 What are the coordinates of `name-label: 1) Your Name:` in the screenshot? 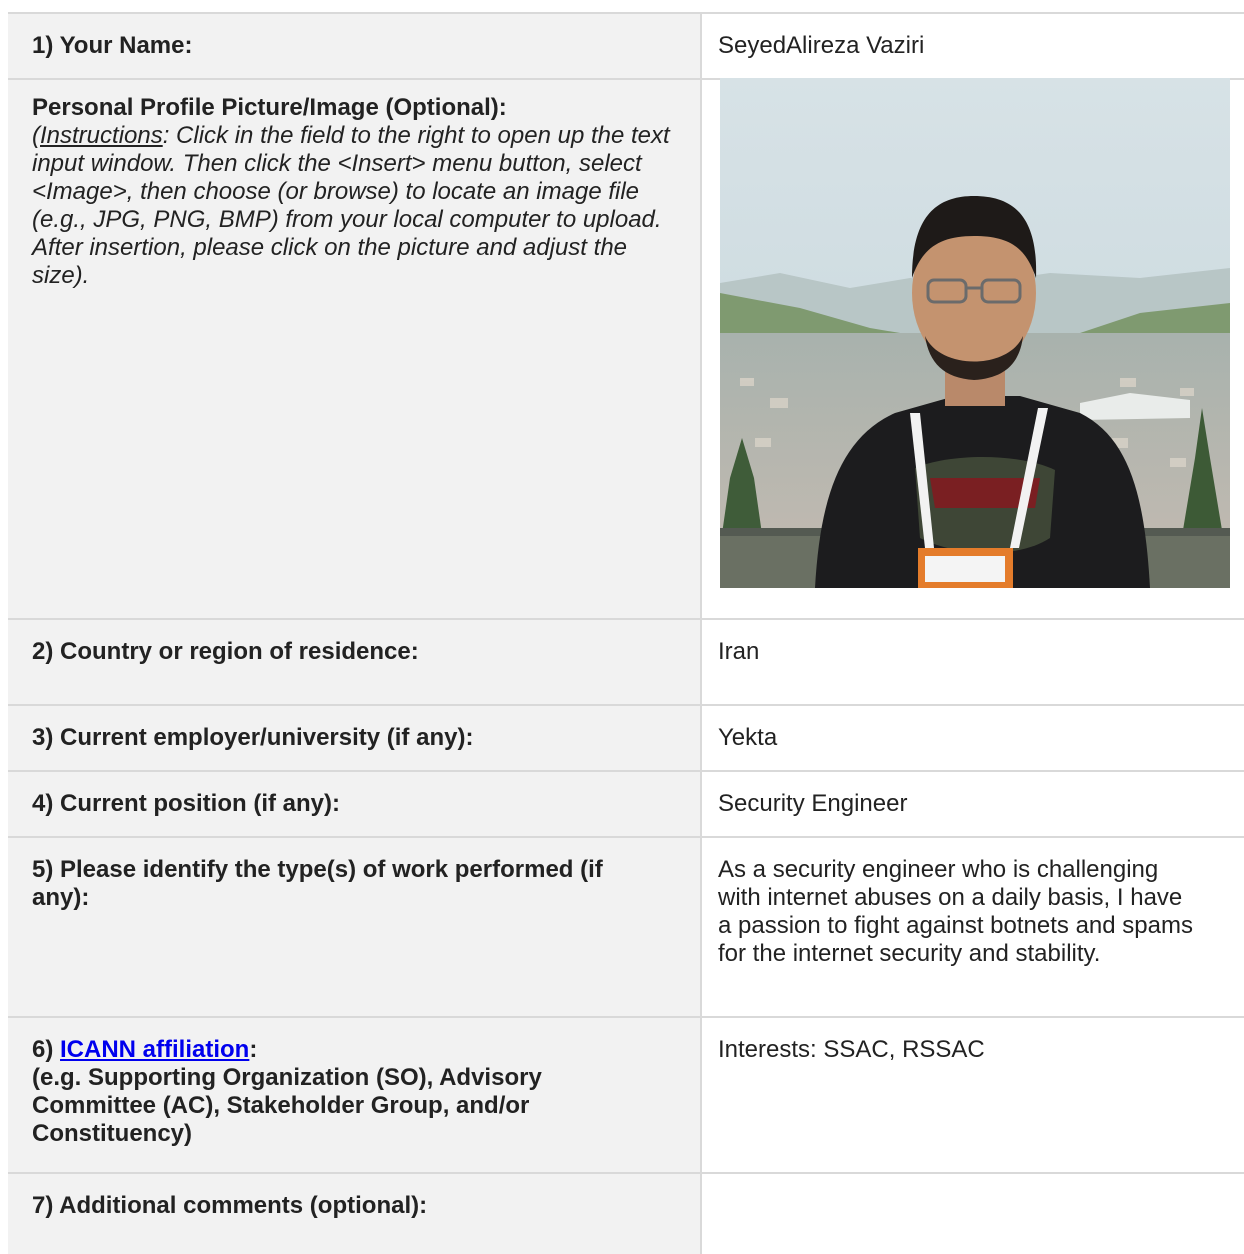 It's located at (112, 45).